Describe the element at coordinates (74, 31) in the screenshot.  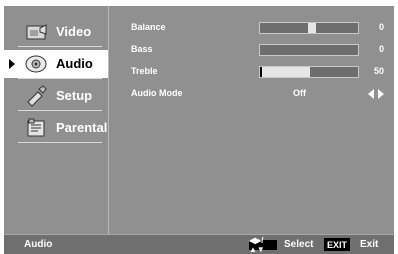
I see `sidebar-item-label: Video` at that location.